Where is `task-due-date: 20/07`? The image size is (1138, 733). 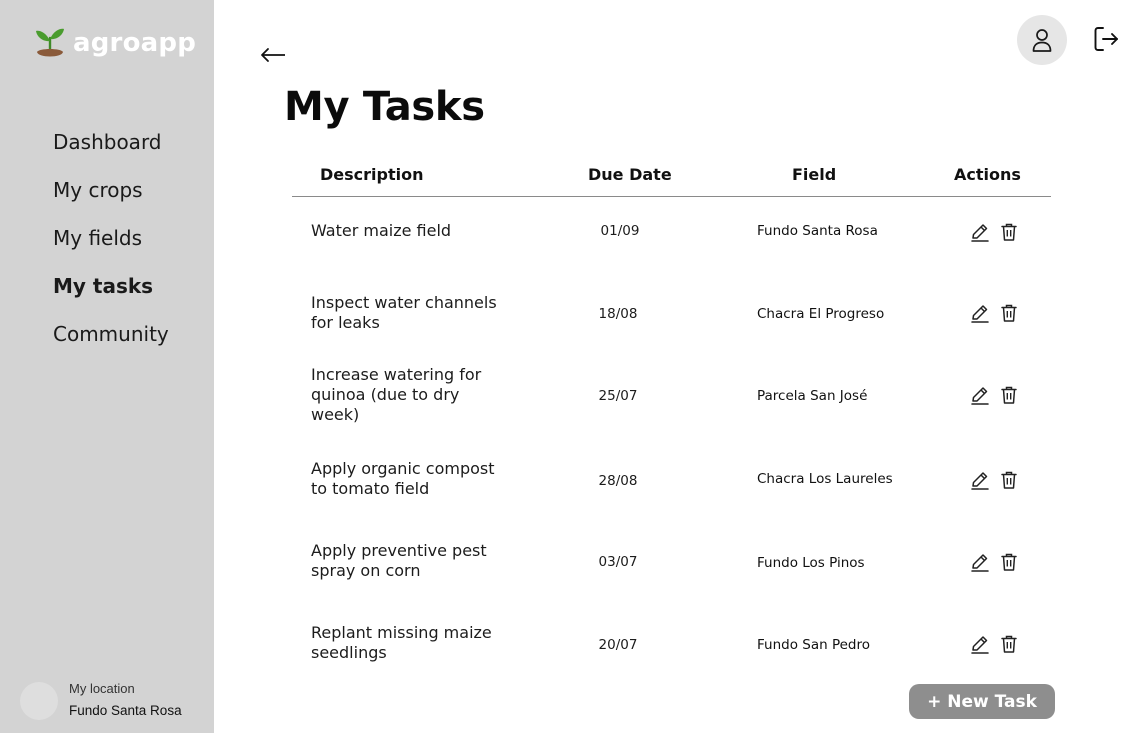 task-due-date: 20/07 is located at coordinates (618, 645).